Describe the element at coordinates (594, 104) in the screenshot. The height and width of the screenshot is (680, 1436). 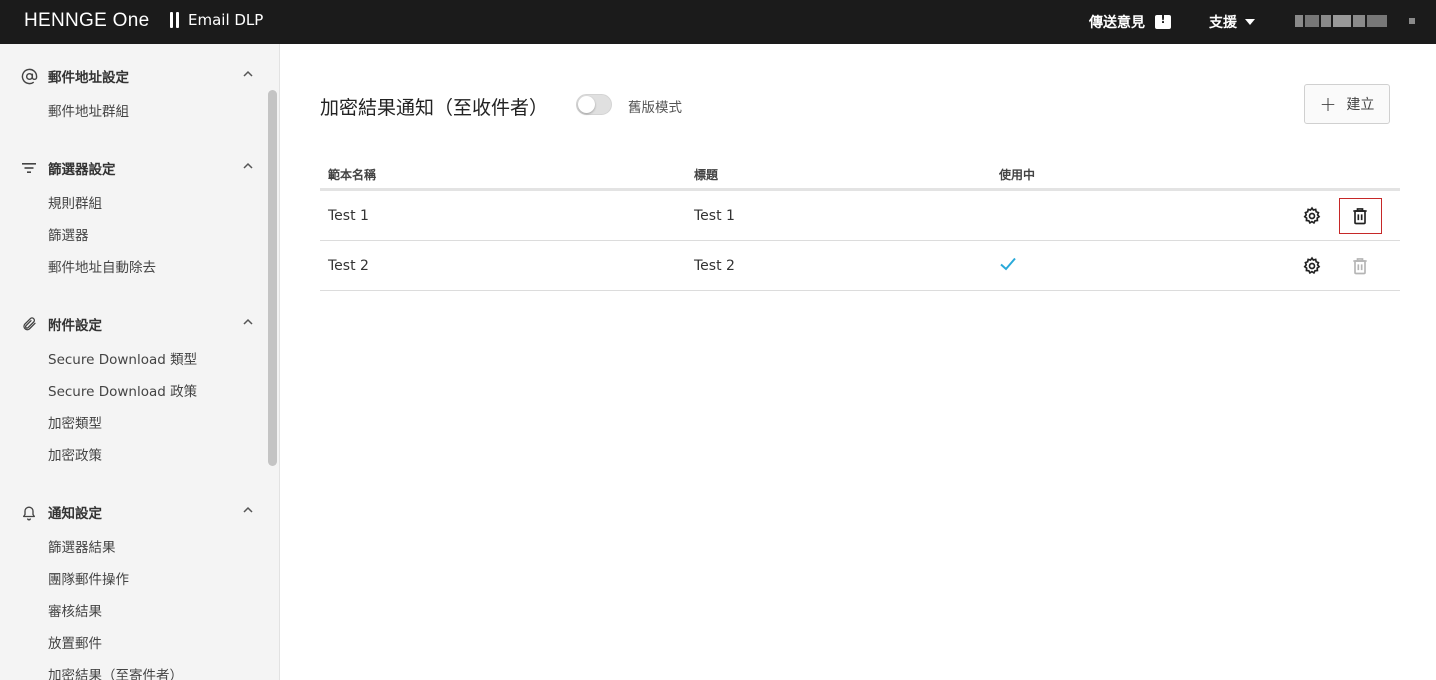
I see `legacy-mode-toggle` at that location.